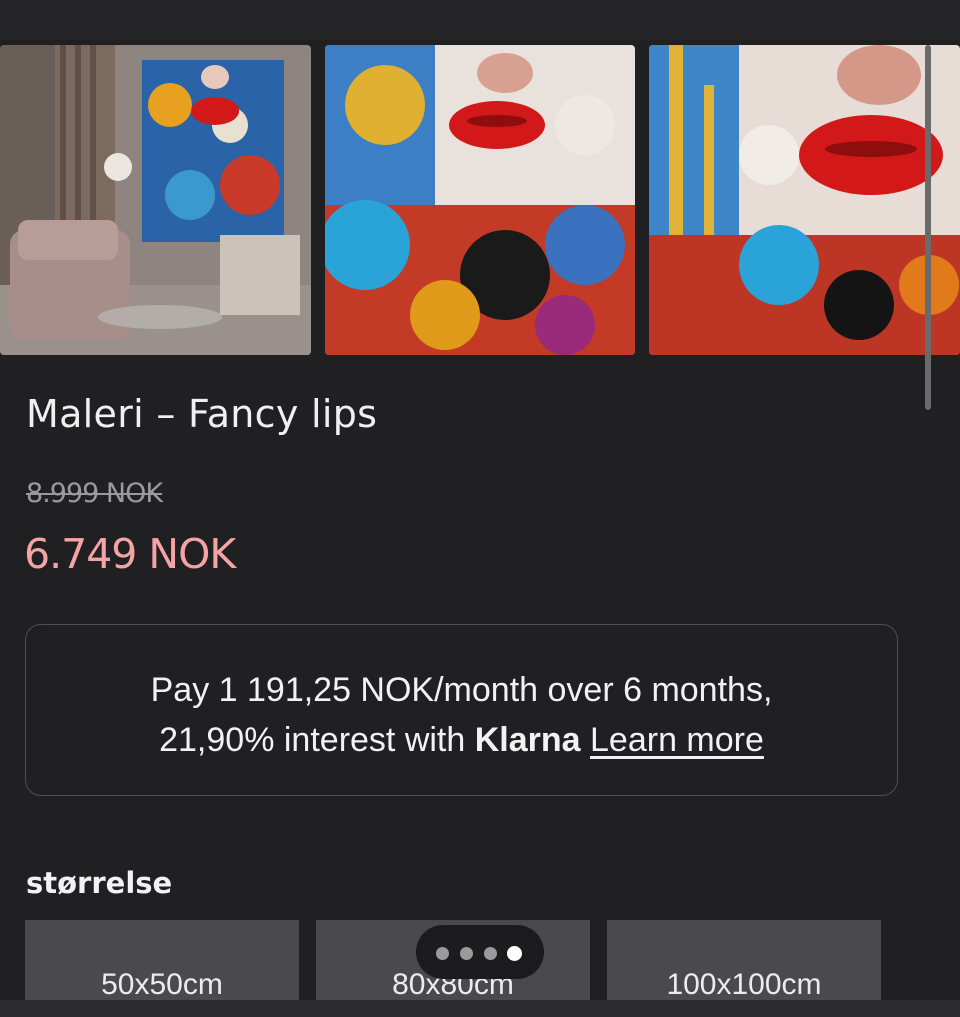 Image resolution: width=960 pixels, height=1017 pixels. I want to click on size-label: størrelse, so click(99, 883).